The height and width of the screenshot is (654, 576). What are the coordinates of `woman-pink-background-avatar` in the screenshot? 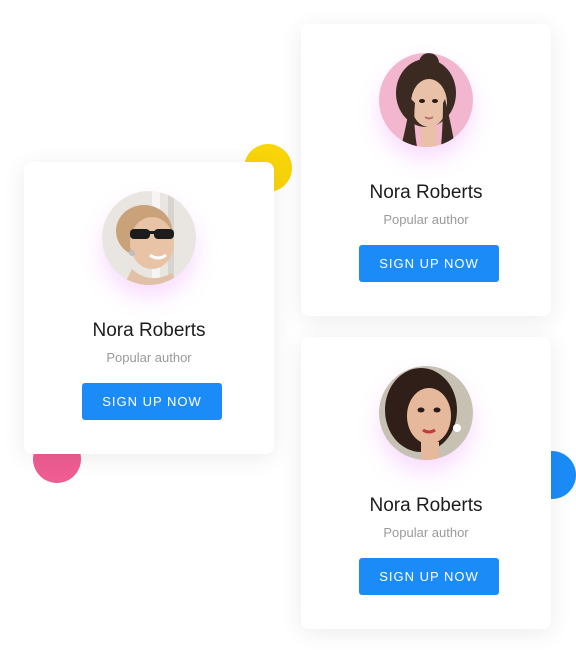 It's located at (426, 100).